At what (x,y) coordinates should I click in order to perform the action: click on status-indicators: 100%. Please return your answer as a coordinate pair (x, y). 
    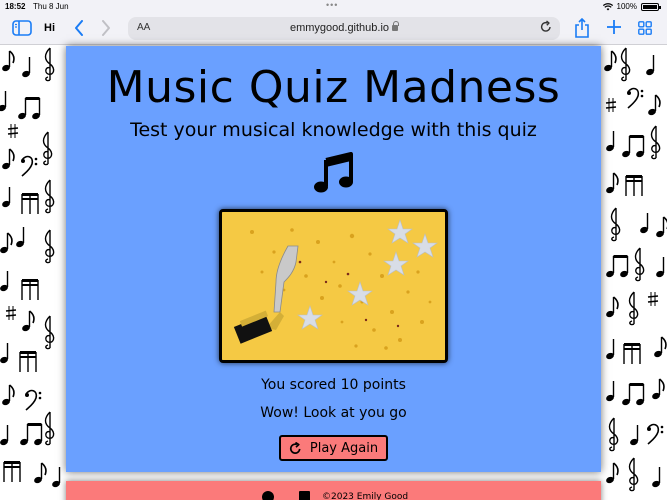
    Looking at the image, I should click on (631, 6).